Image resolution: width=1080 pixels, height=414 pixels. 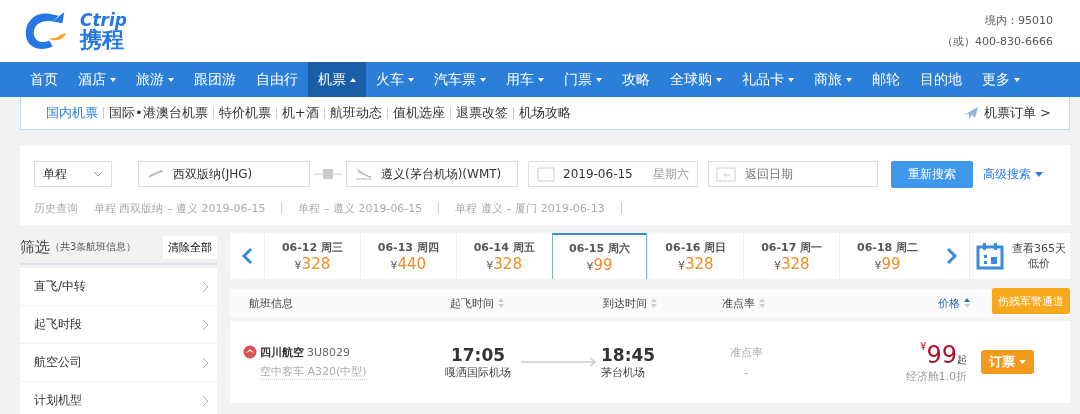 What do you see at coordinates (118, 287) in the screenshot?
I see `filter-item: 直飞/中转` at bounding box center [118, 287].